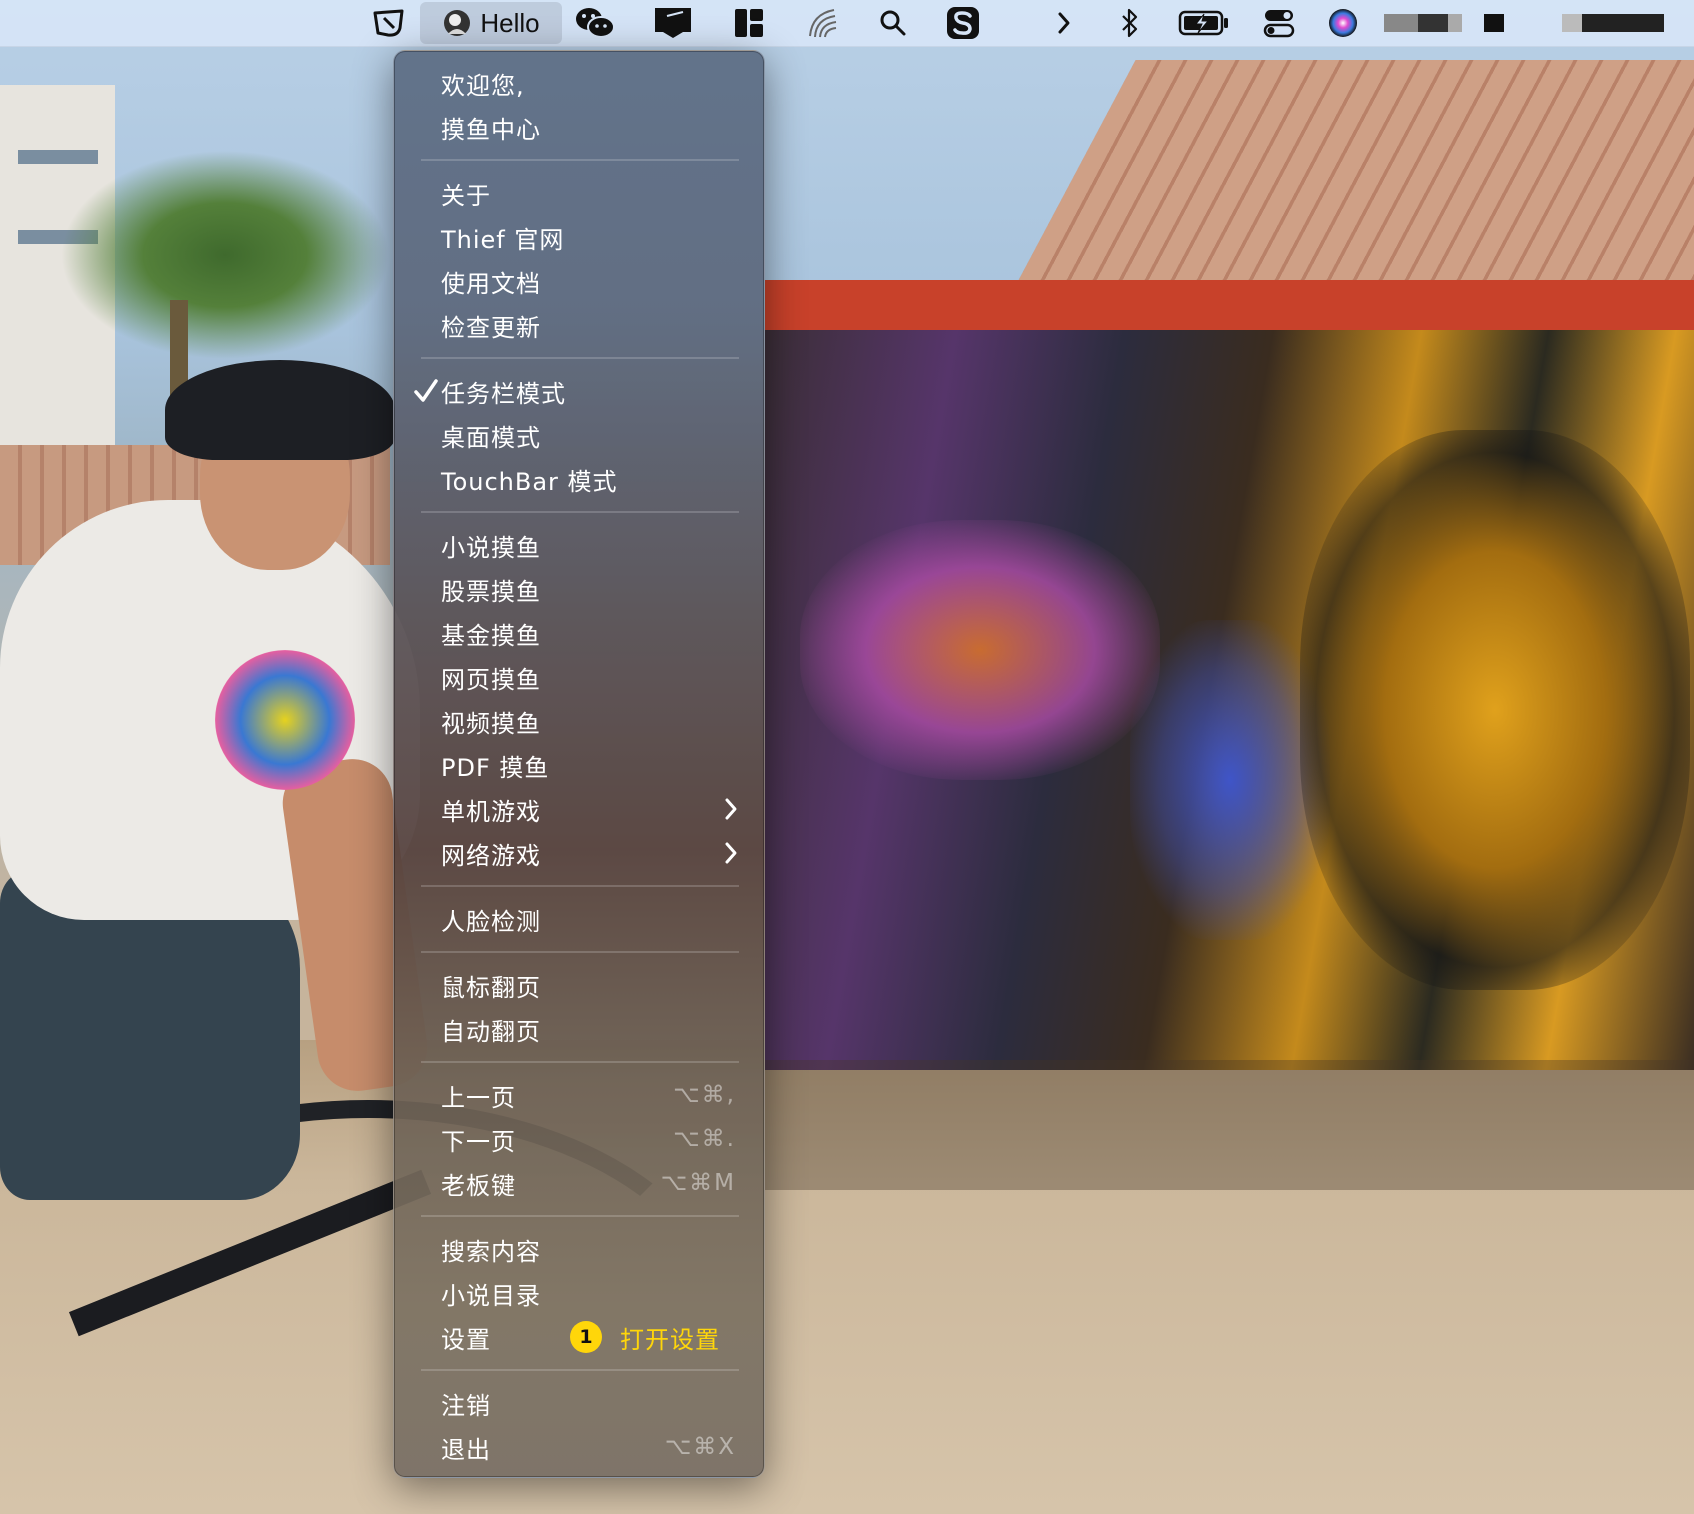 The image size is (1694, 1514). Describe the element at coordinates (963, 23) in the screenshot. I see `s-app-icon` at that location.